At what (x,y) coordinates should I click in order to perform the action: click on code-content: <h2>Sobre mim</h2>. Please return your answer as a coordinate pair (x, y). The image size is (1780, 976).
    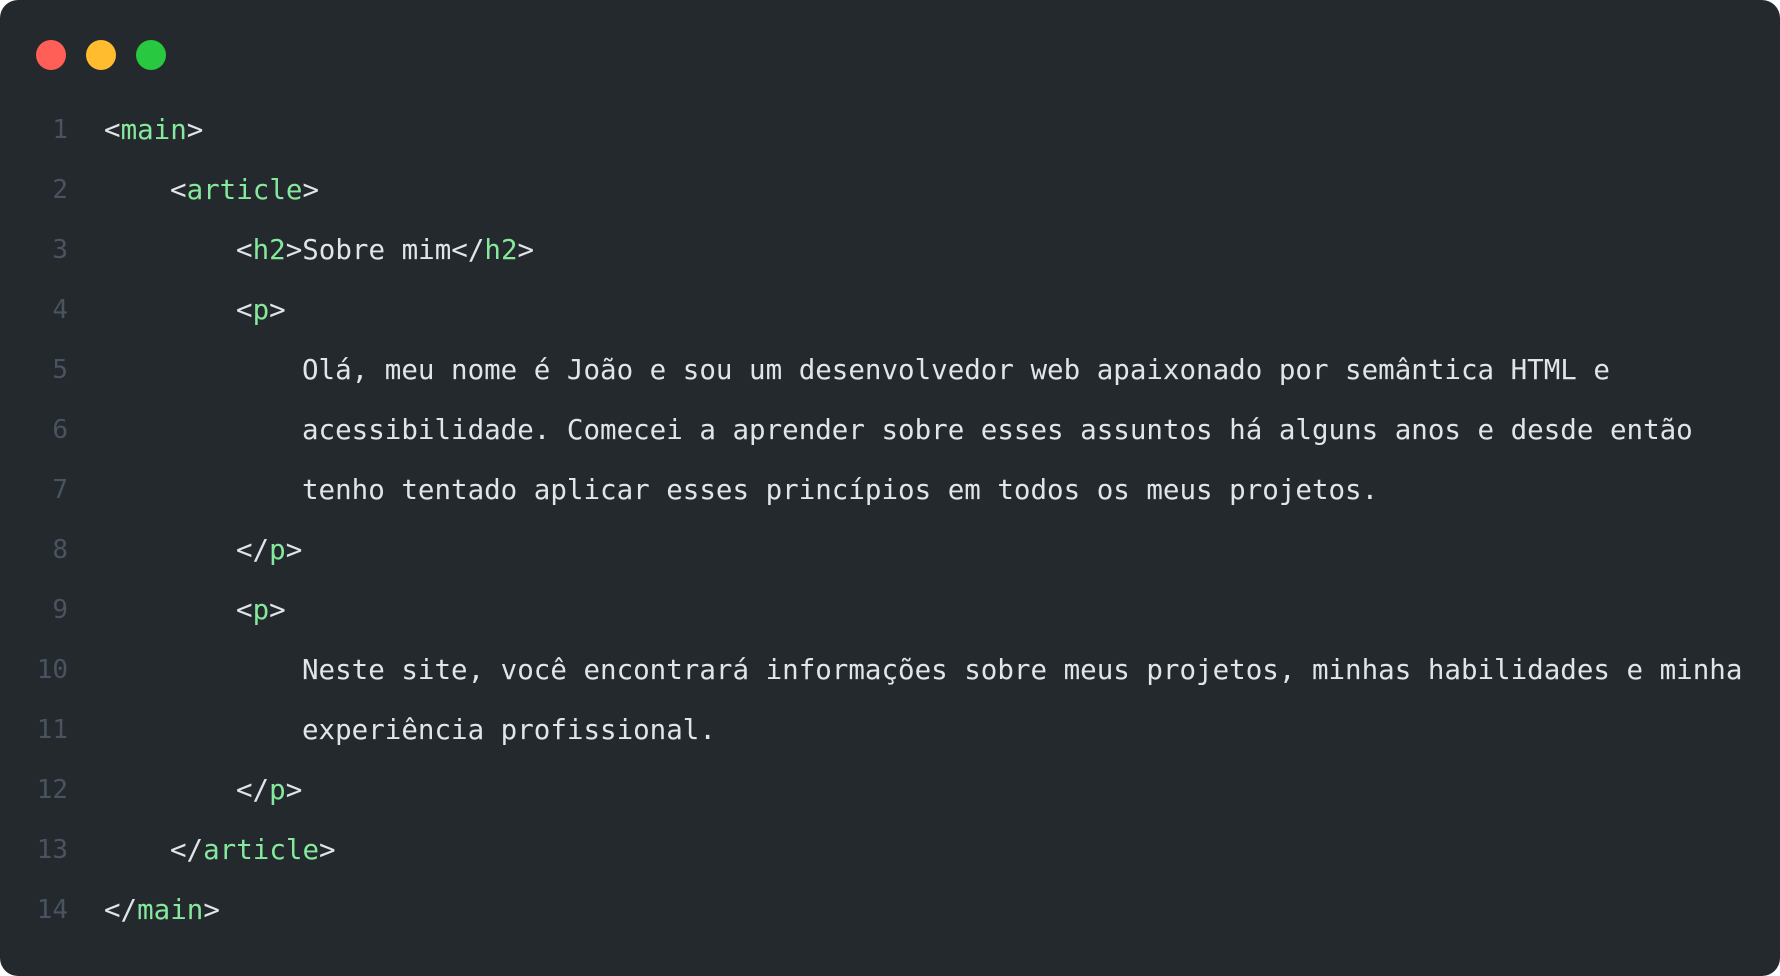
    Looking at the image, I should click on (385, 250).